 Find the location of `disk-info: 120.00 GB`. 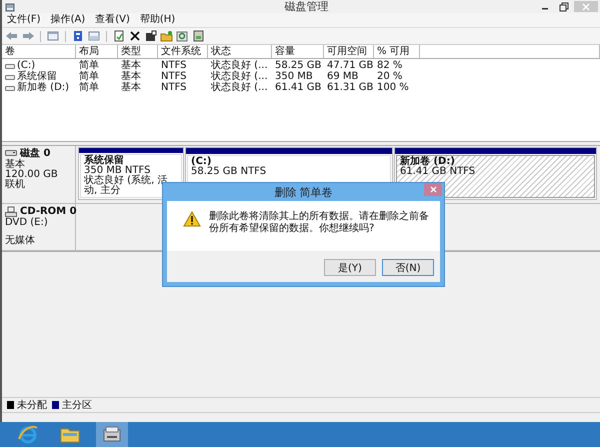

disk-info: 120.00 GB is located at coordinates (32, 175).